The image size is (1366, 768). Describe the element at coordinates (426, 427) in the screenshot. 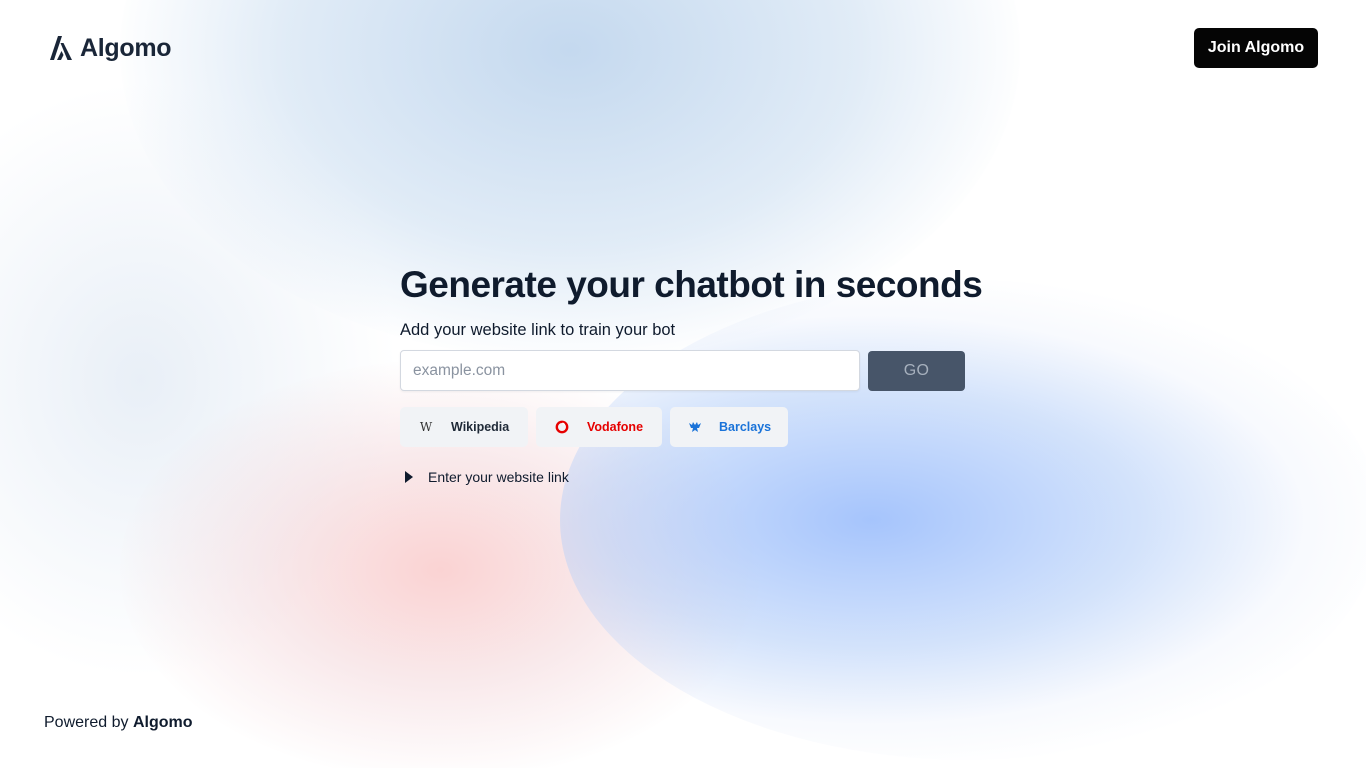

I see `wikipedia-icon: W` at that location.